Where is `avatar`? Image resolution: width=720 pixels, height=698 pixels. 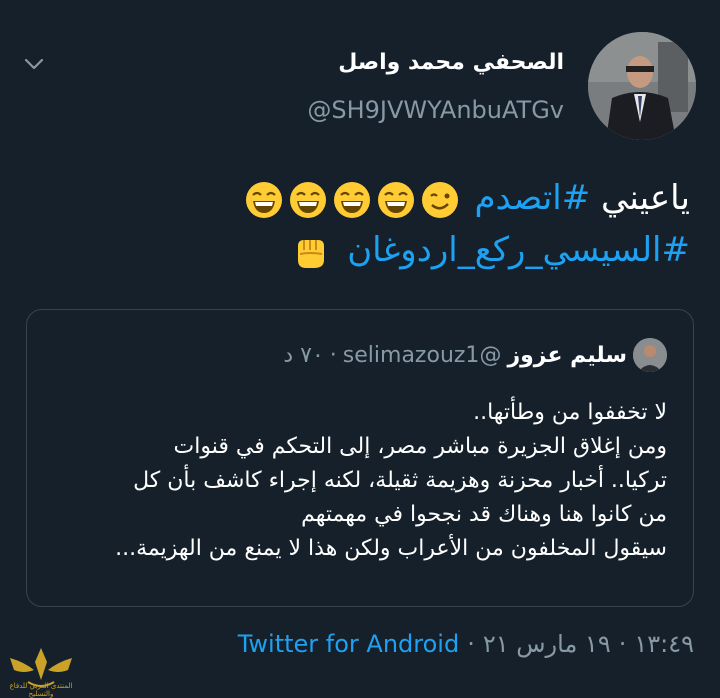
avatar is located at coordinates (642, 86).